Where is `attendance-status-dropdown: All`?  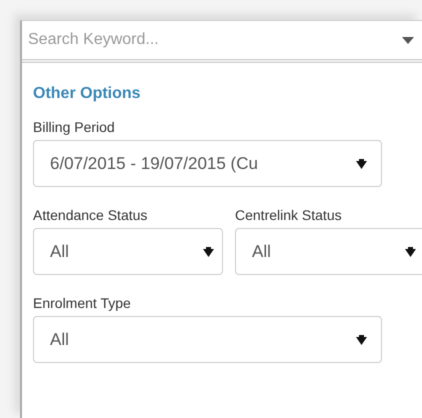
attendance-status-dropdown: All is located at coordinates (128, 251).